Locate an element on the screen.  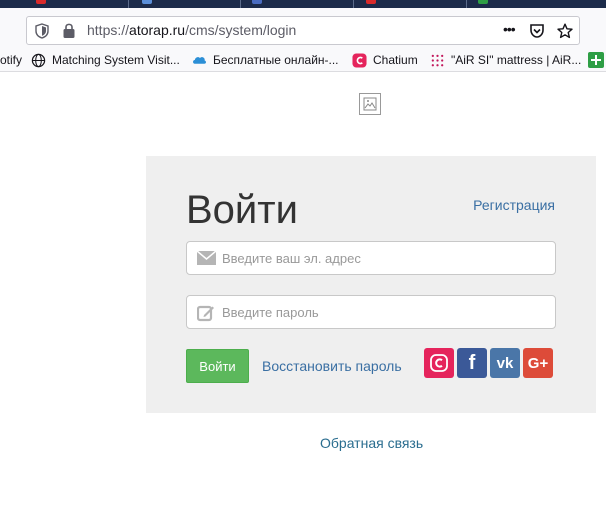
lock-icon is located at coordinates (69, 33).